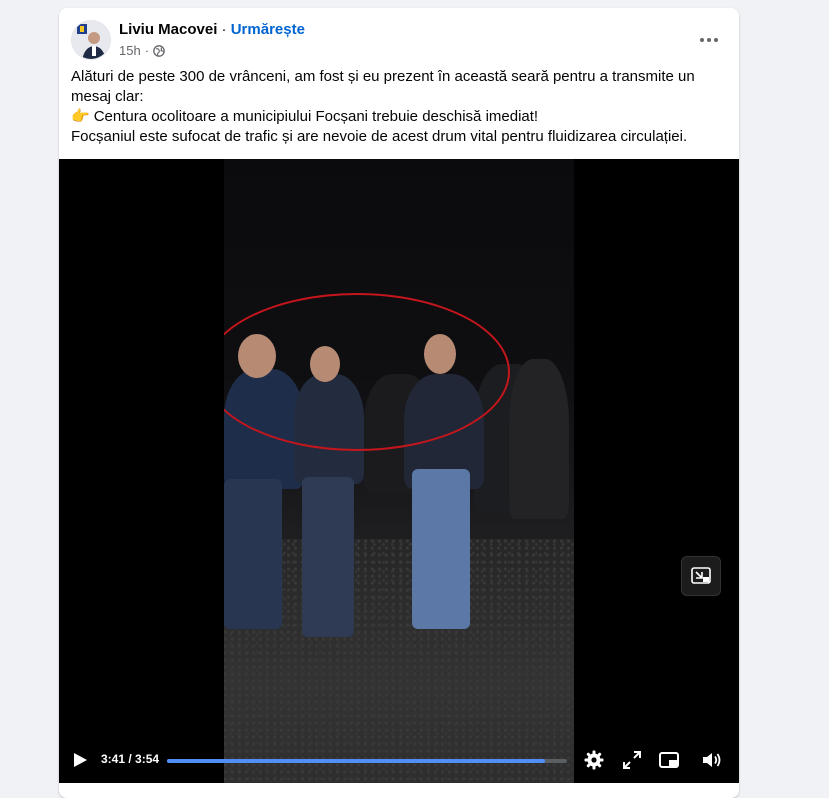 This screenshot has width=829, height=798. What do you see at coordinates (399, 38) in the screenshot?
I see `post-header: Liviu Macovei · Urmărește 15h ·` at bounding box center [399, 38].